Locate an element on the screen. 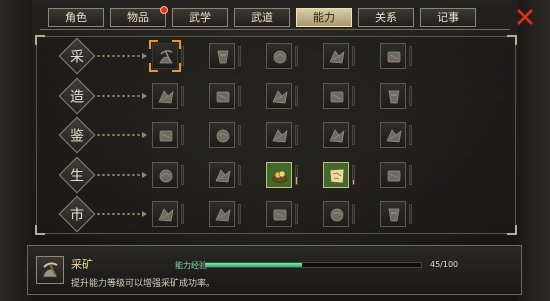  alchemy-furnace-icon is located at coordinates (280, 97).